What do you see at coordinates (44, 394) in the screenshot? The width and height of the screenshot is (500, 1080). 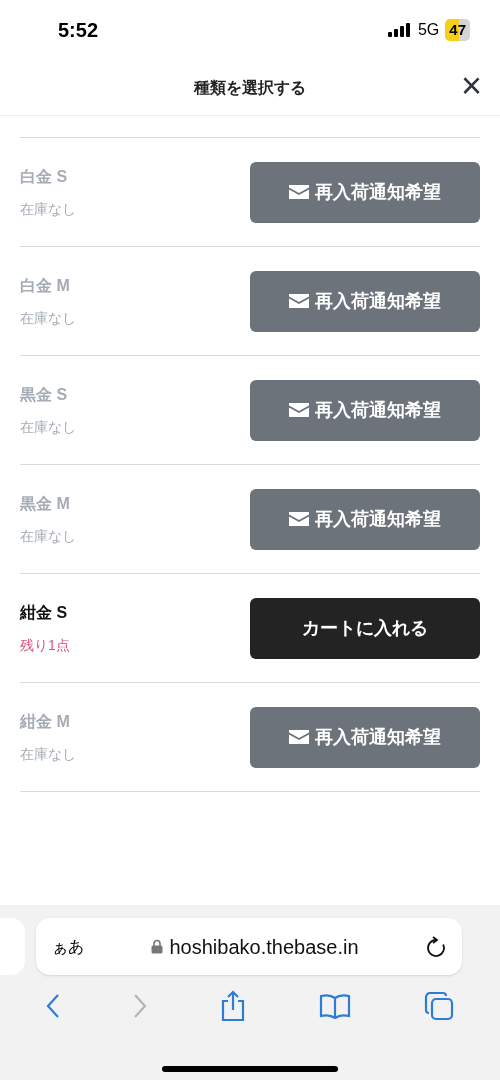 I see `variant-name: 黒金 S` at bounding box center [44, 394].